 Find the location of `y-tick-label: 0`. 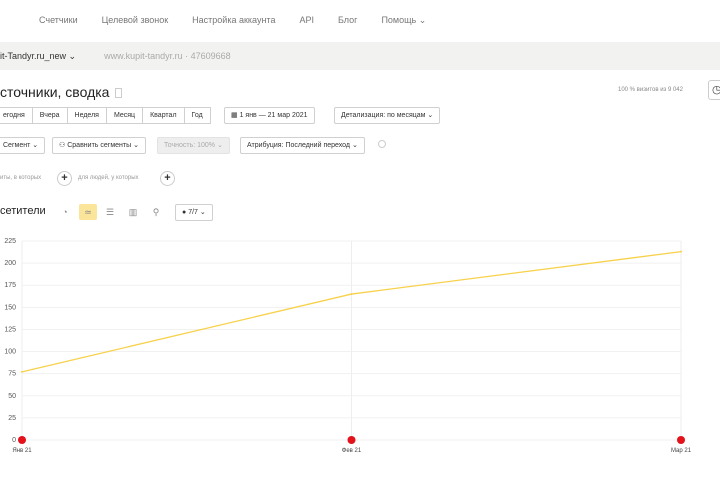

y-tick-label: 0 is located at coordinates (14, 440).